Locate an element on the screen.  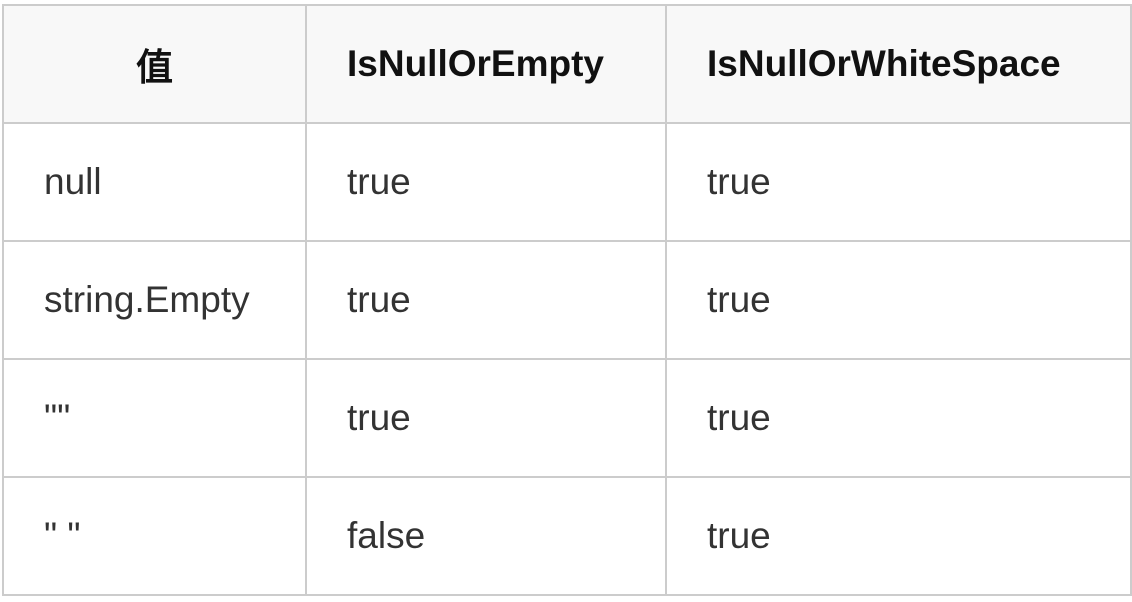
header-value: 值 is located at coordinates (154, 64).